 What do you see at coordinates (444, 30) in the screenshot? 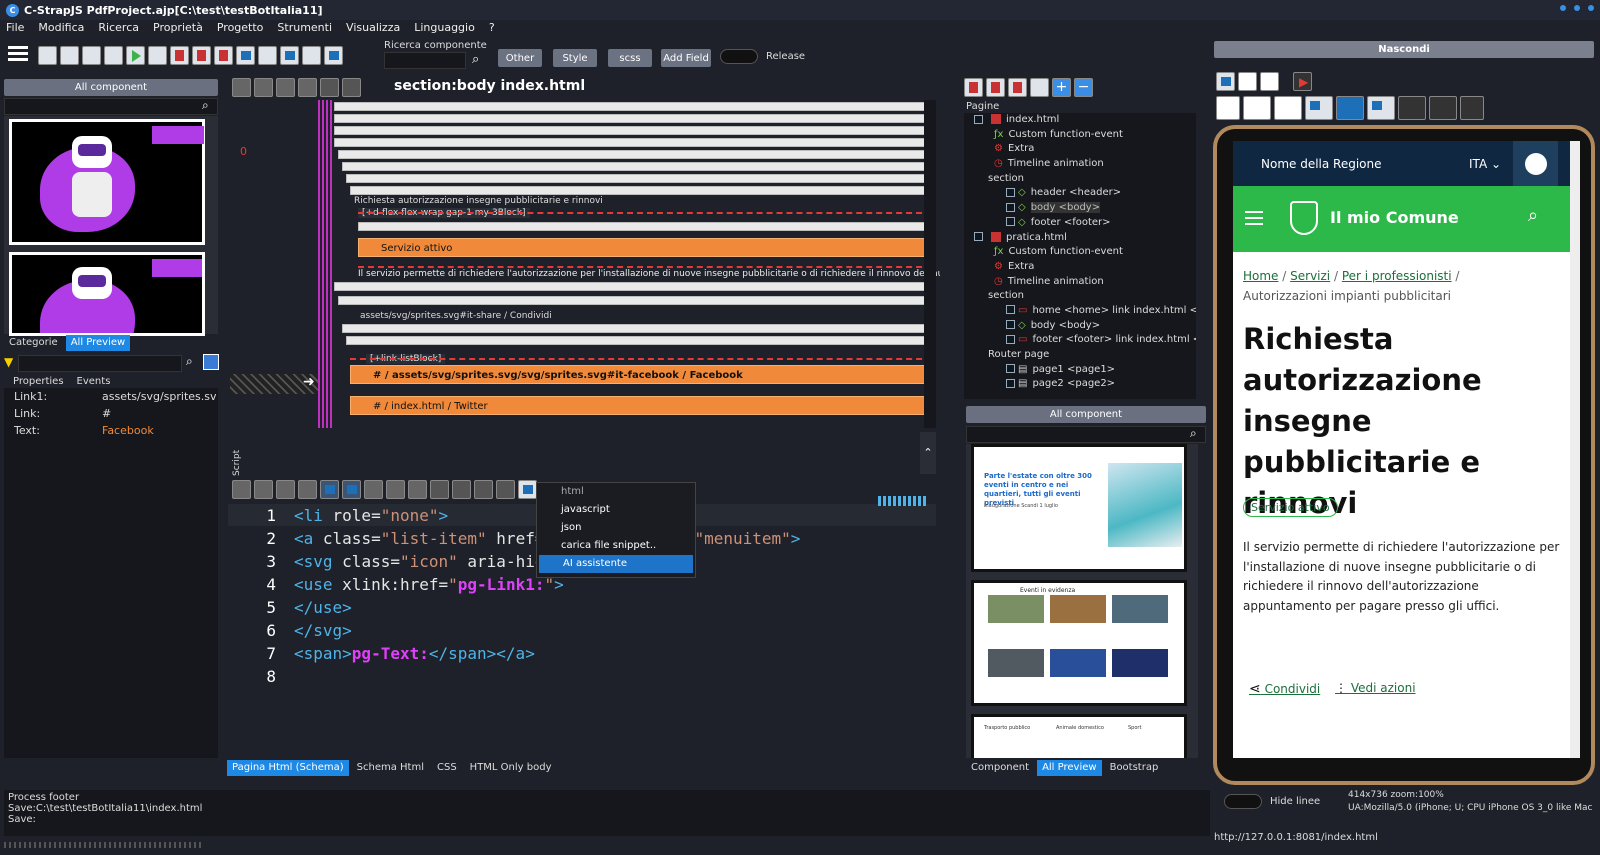
I see `menu-linguaggio: Linguaggio` at bounding box center [444, 30].